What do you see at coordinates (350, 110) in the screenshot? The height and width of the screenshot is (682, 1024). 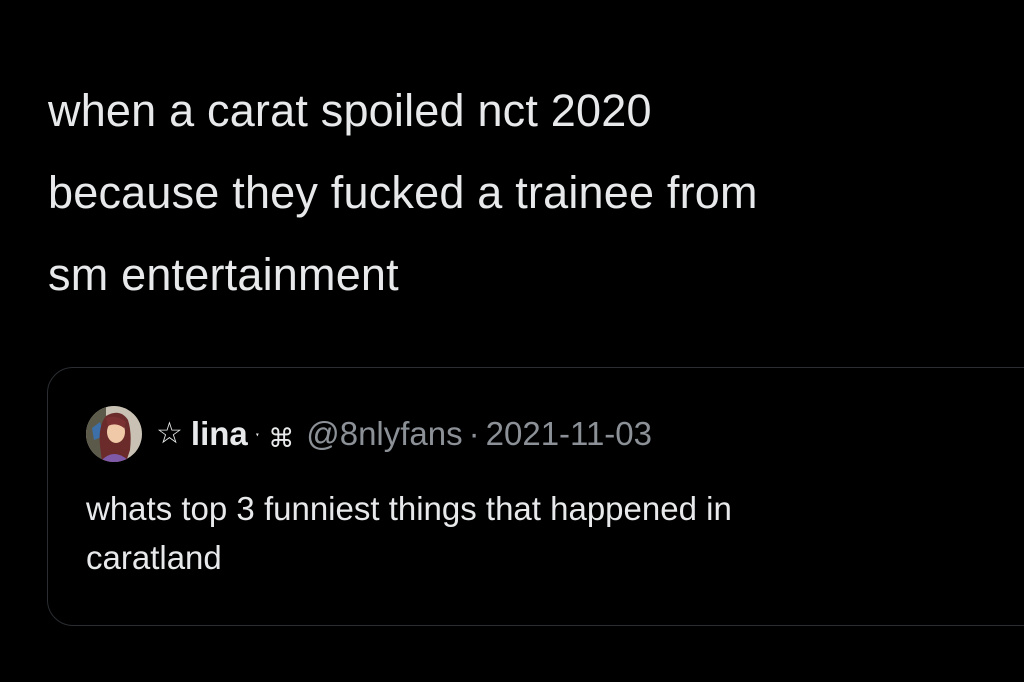 I see `tweet-text-line: when a carat spoiled nct 2020` at bounding box center [350, 110].